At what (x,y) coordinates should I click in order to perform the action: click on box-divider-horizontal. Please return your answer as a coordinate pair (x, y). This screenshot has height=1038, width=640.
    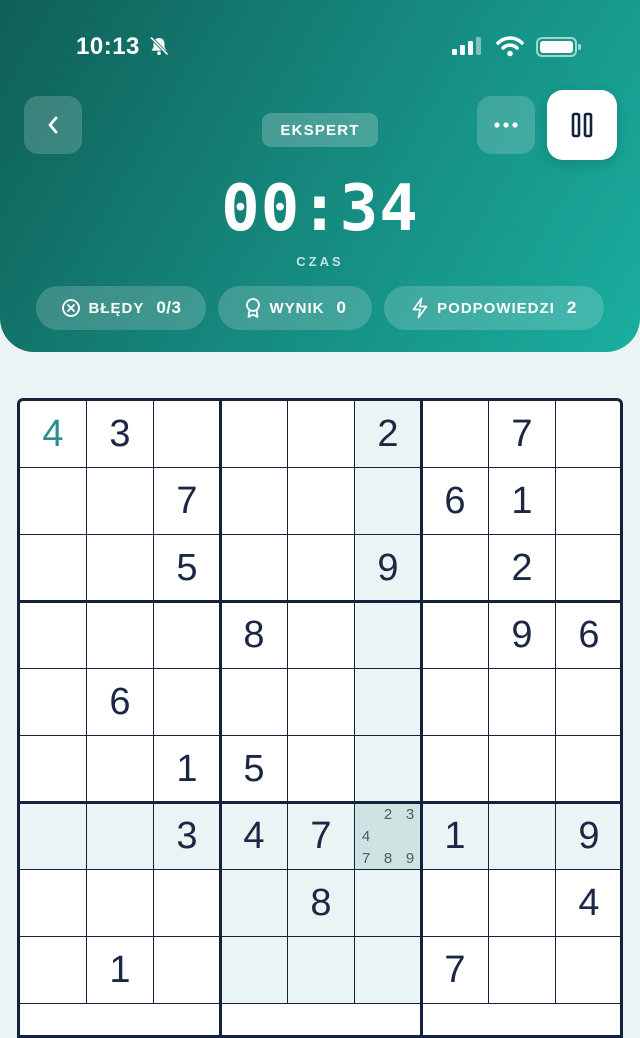
    Looking at the image, I should click on (320, 601).